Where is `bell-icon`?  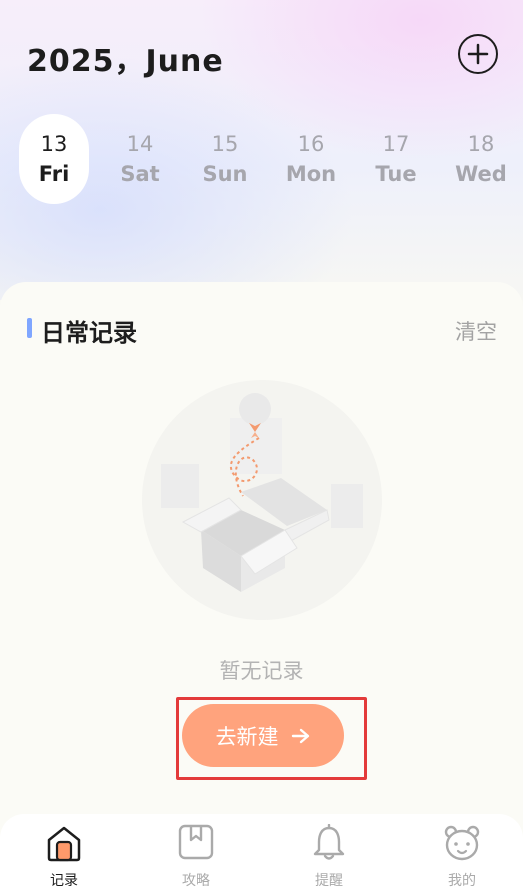 bell-icon is located at coordinates (329, 842).